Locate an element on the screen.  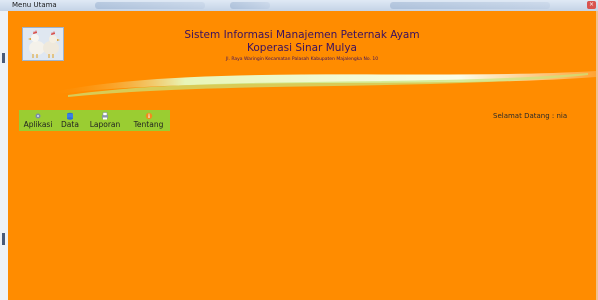
decorative-swoosh is located at coordinates (322, 84).